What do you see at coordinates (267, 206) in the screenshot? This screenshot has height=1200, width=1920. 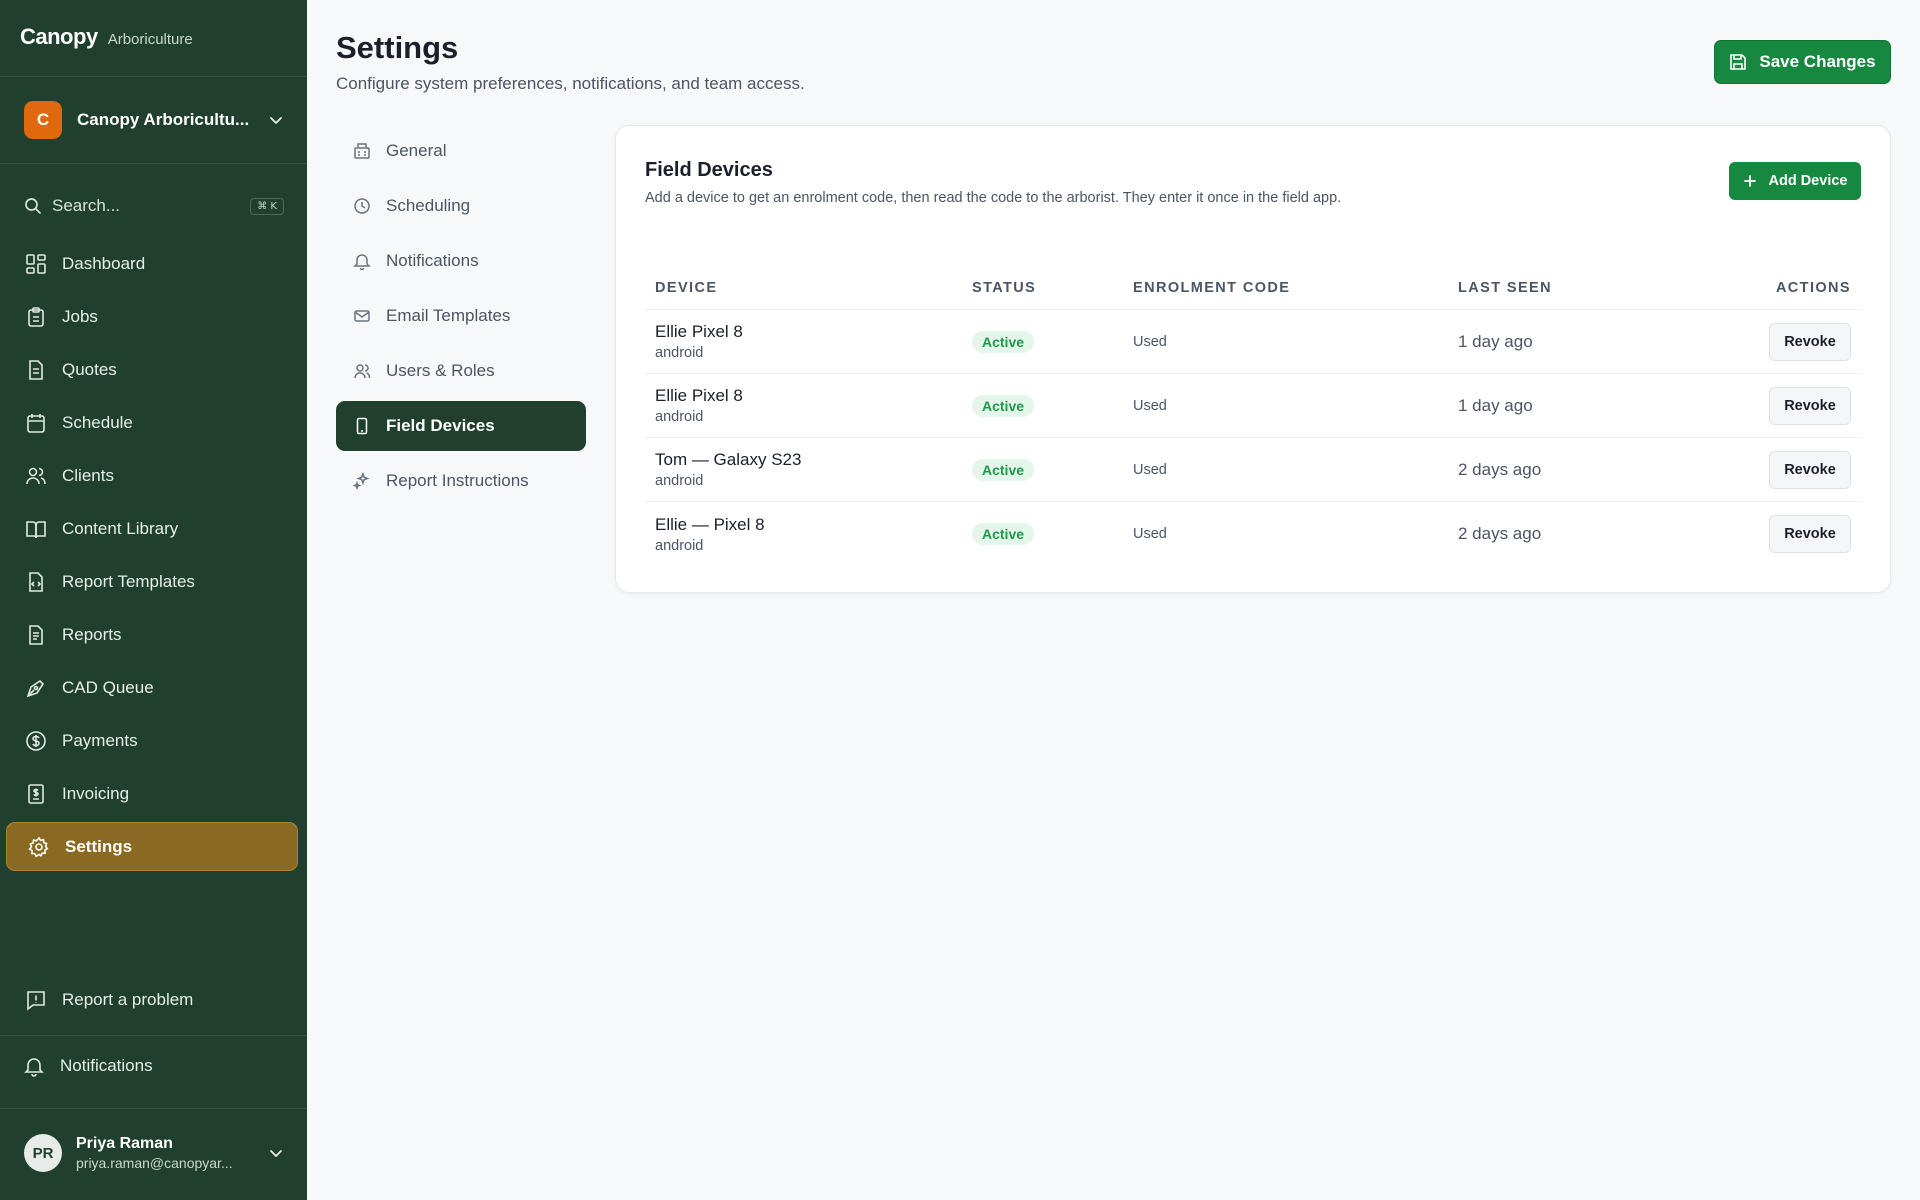 I see `keyboard-shortcut-hint: ⌘ K` at bounding box center [267, 206].